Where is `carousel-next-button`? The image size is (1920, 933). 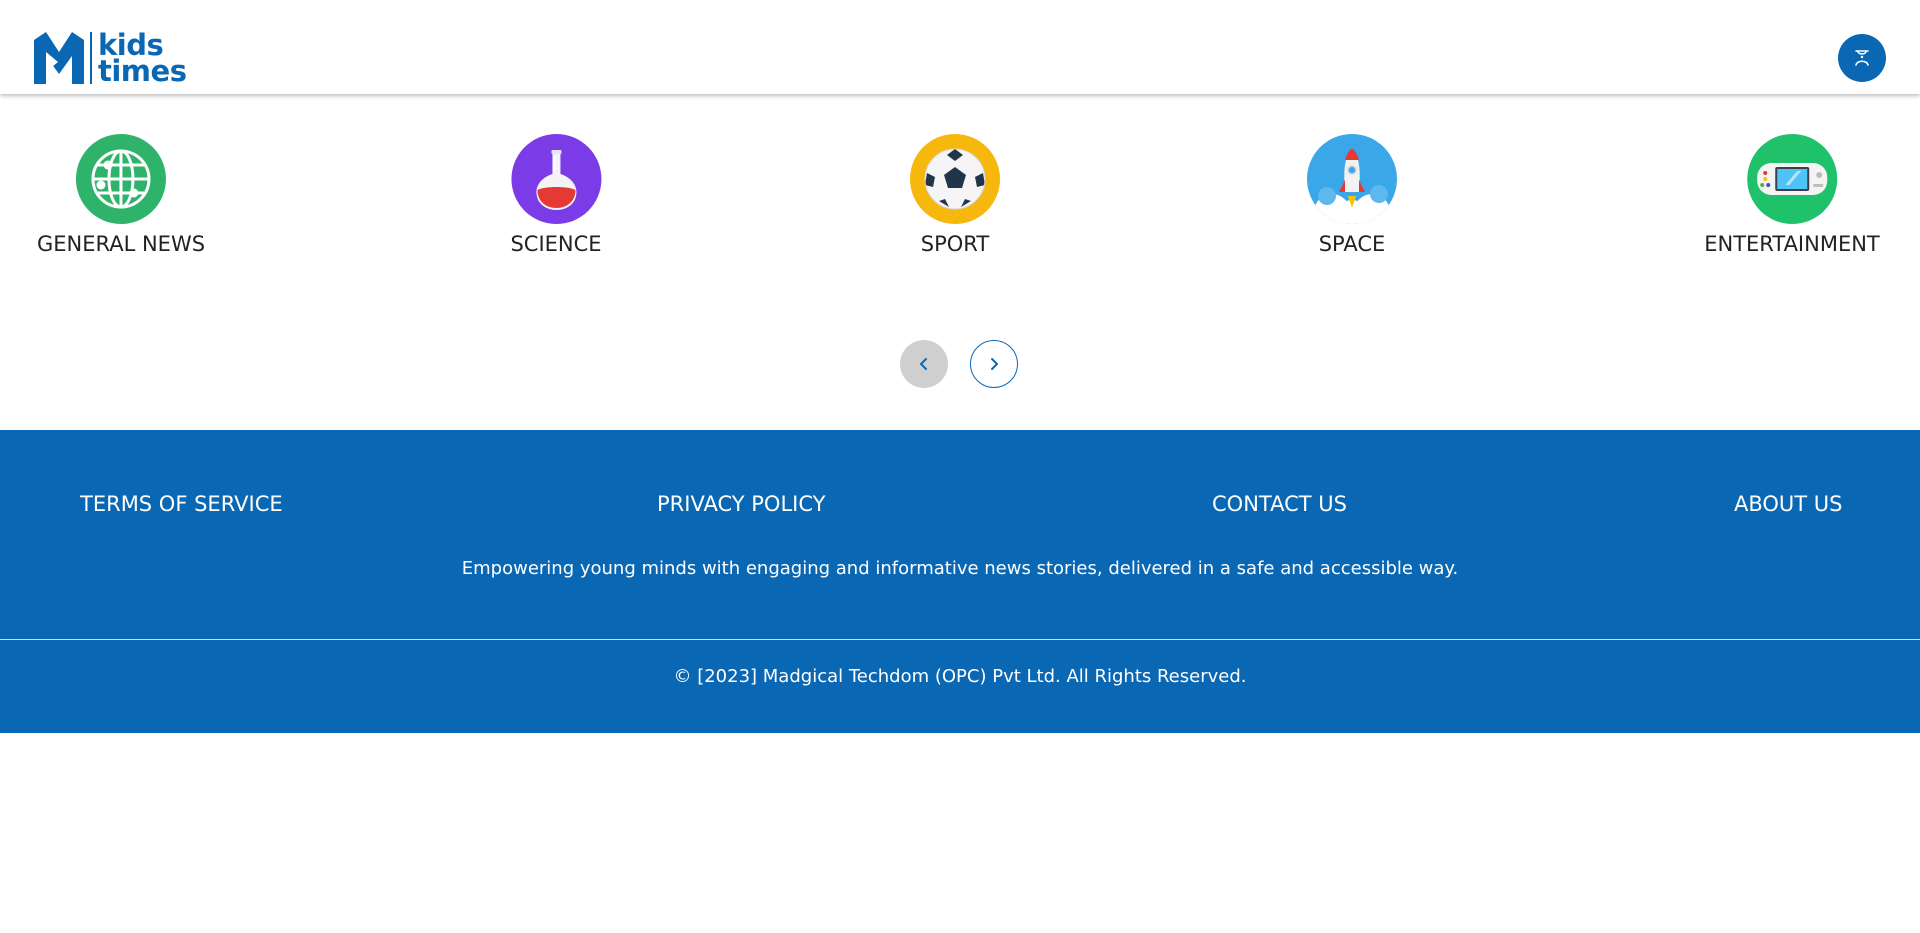
carousel-next-button is located at coordinates (994, 364).